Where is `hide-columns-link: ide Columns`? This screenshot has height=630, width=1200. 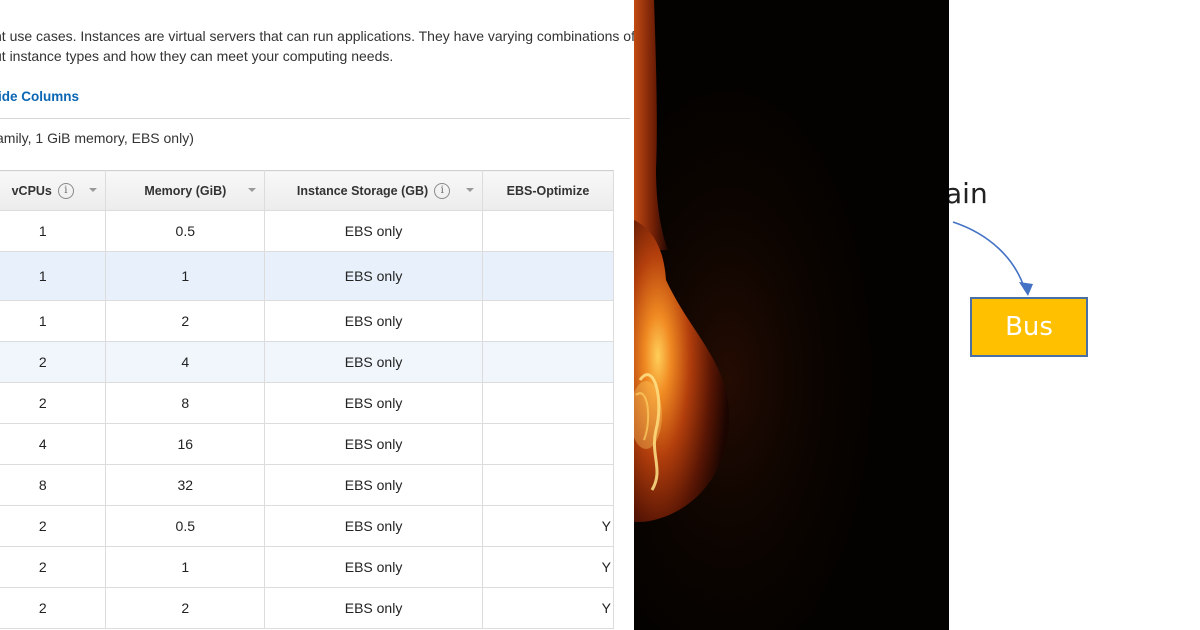 hide-columns-link: ide Columns is located at coordinates (39, 96).